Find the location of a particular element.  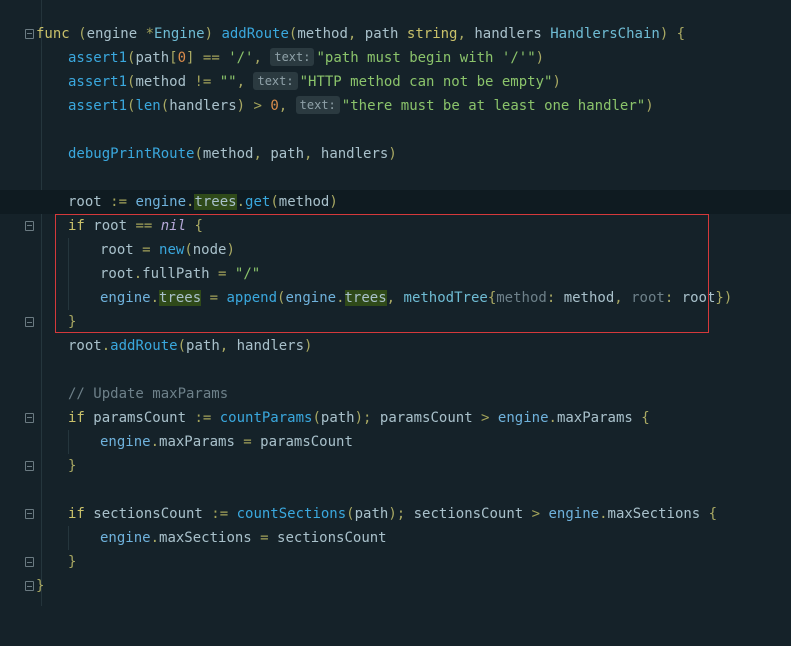

punctuation: ) { is located at coordinates (672, 34).